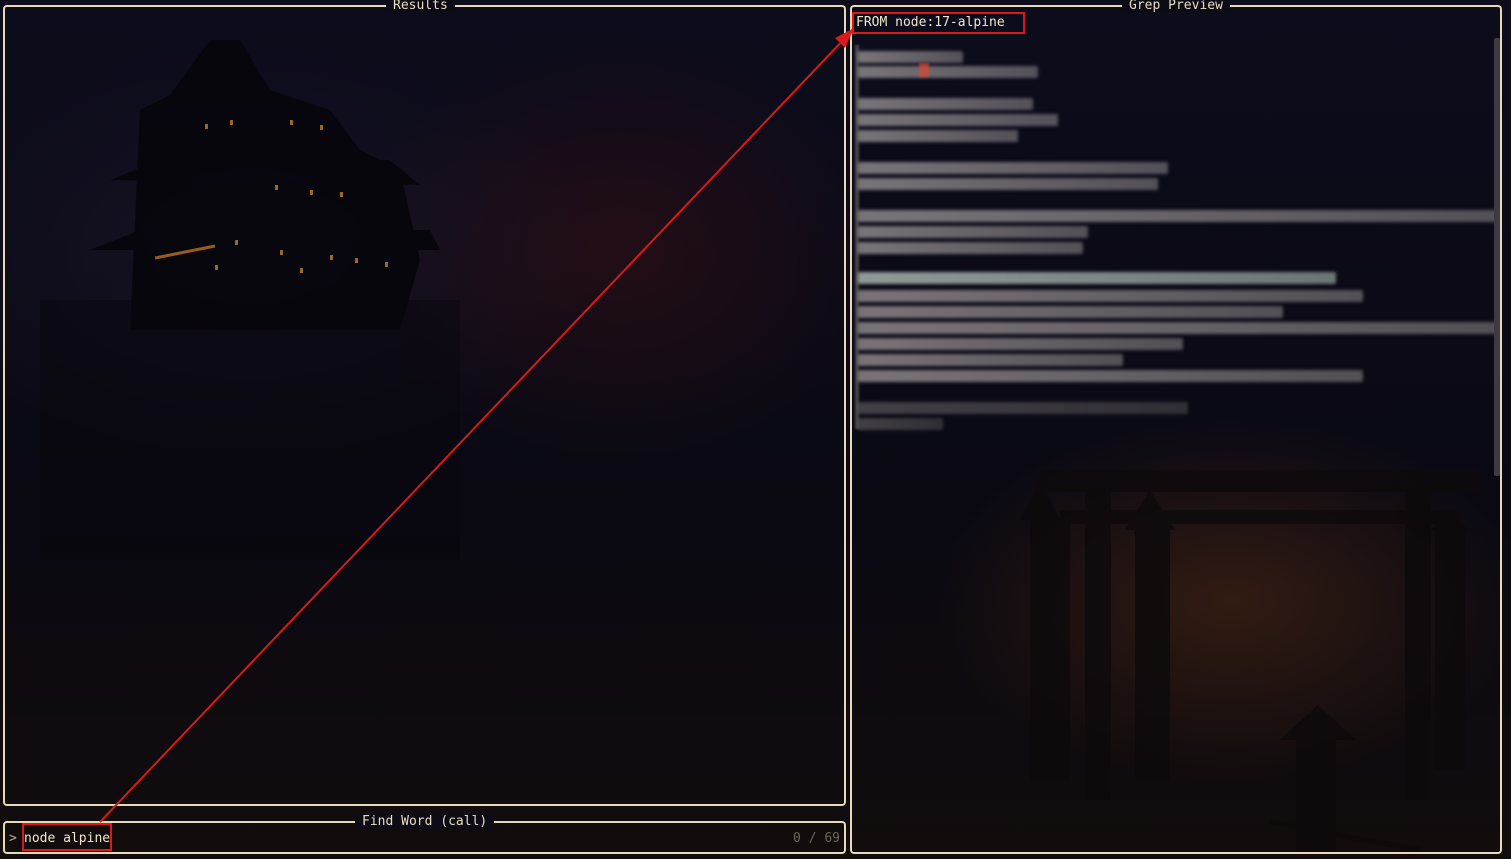  Describe the element at coordinates (425, 821) in the screenshot. I see `find-word-title: Find Word (call)` at that location.